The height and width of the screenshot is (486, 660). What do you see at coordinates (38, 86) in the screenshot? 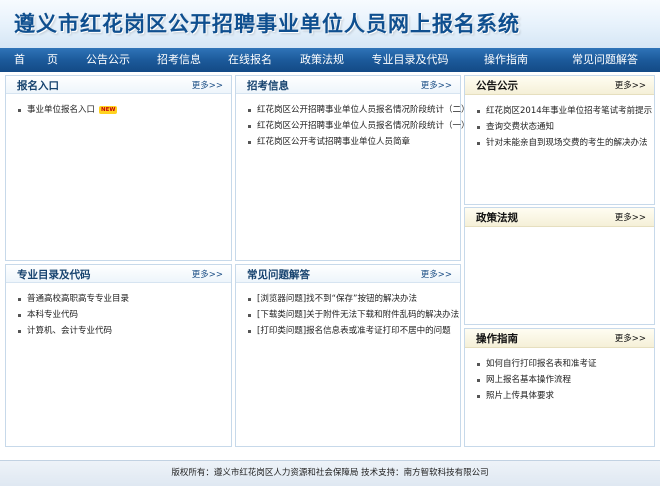
I see `panel-title: 报名入口` at bounding box center [38, 86].